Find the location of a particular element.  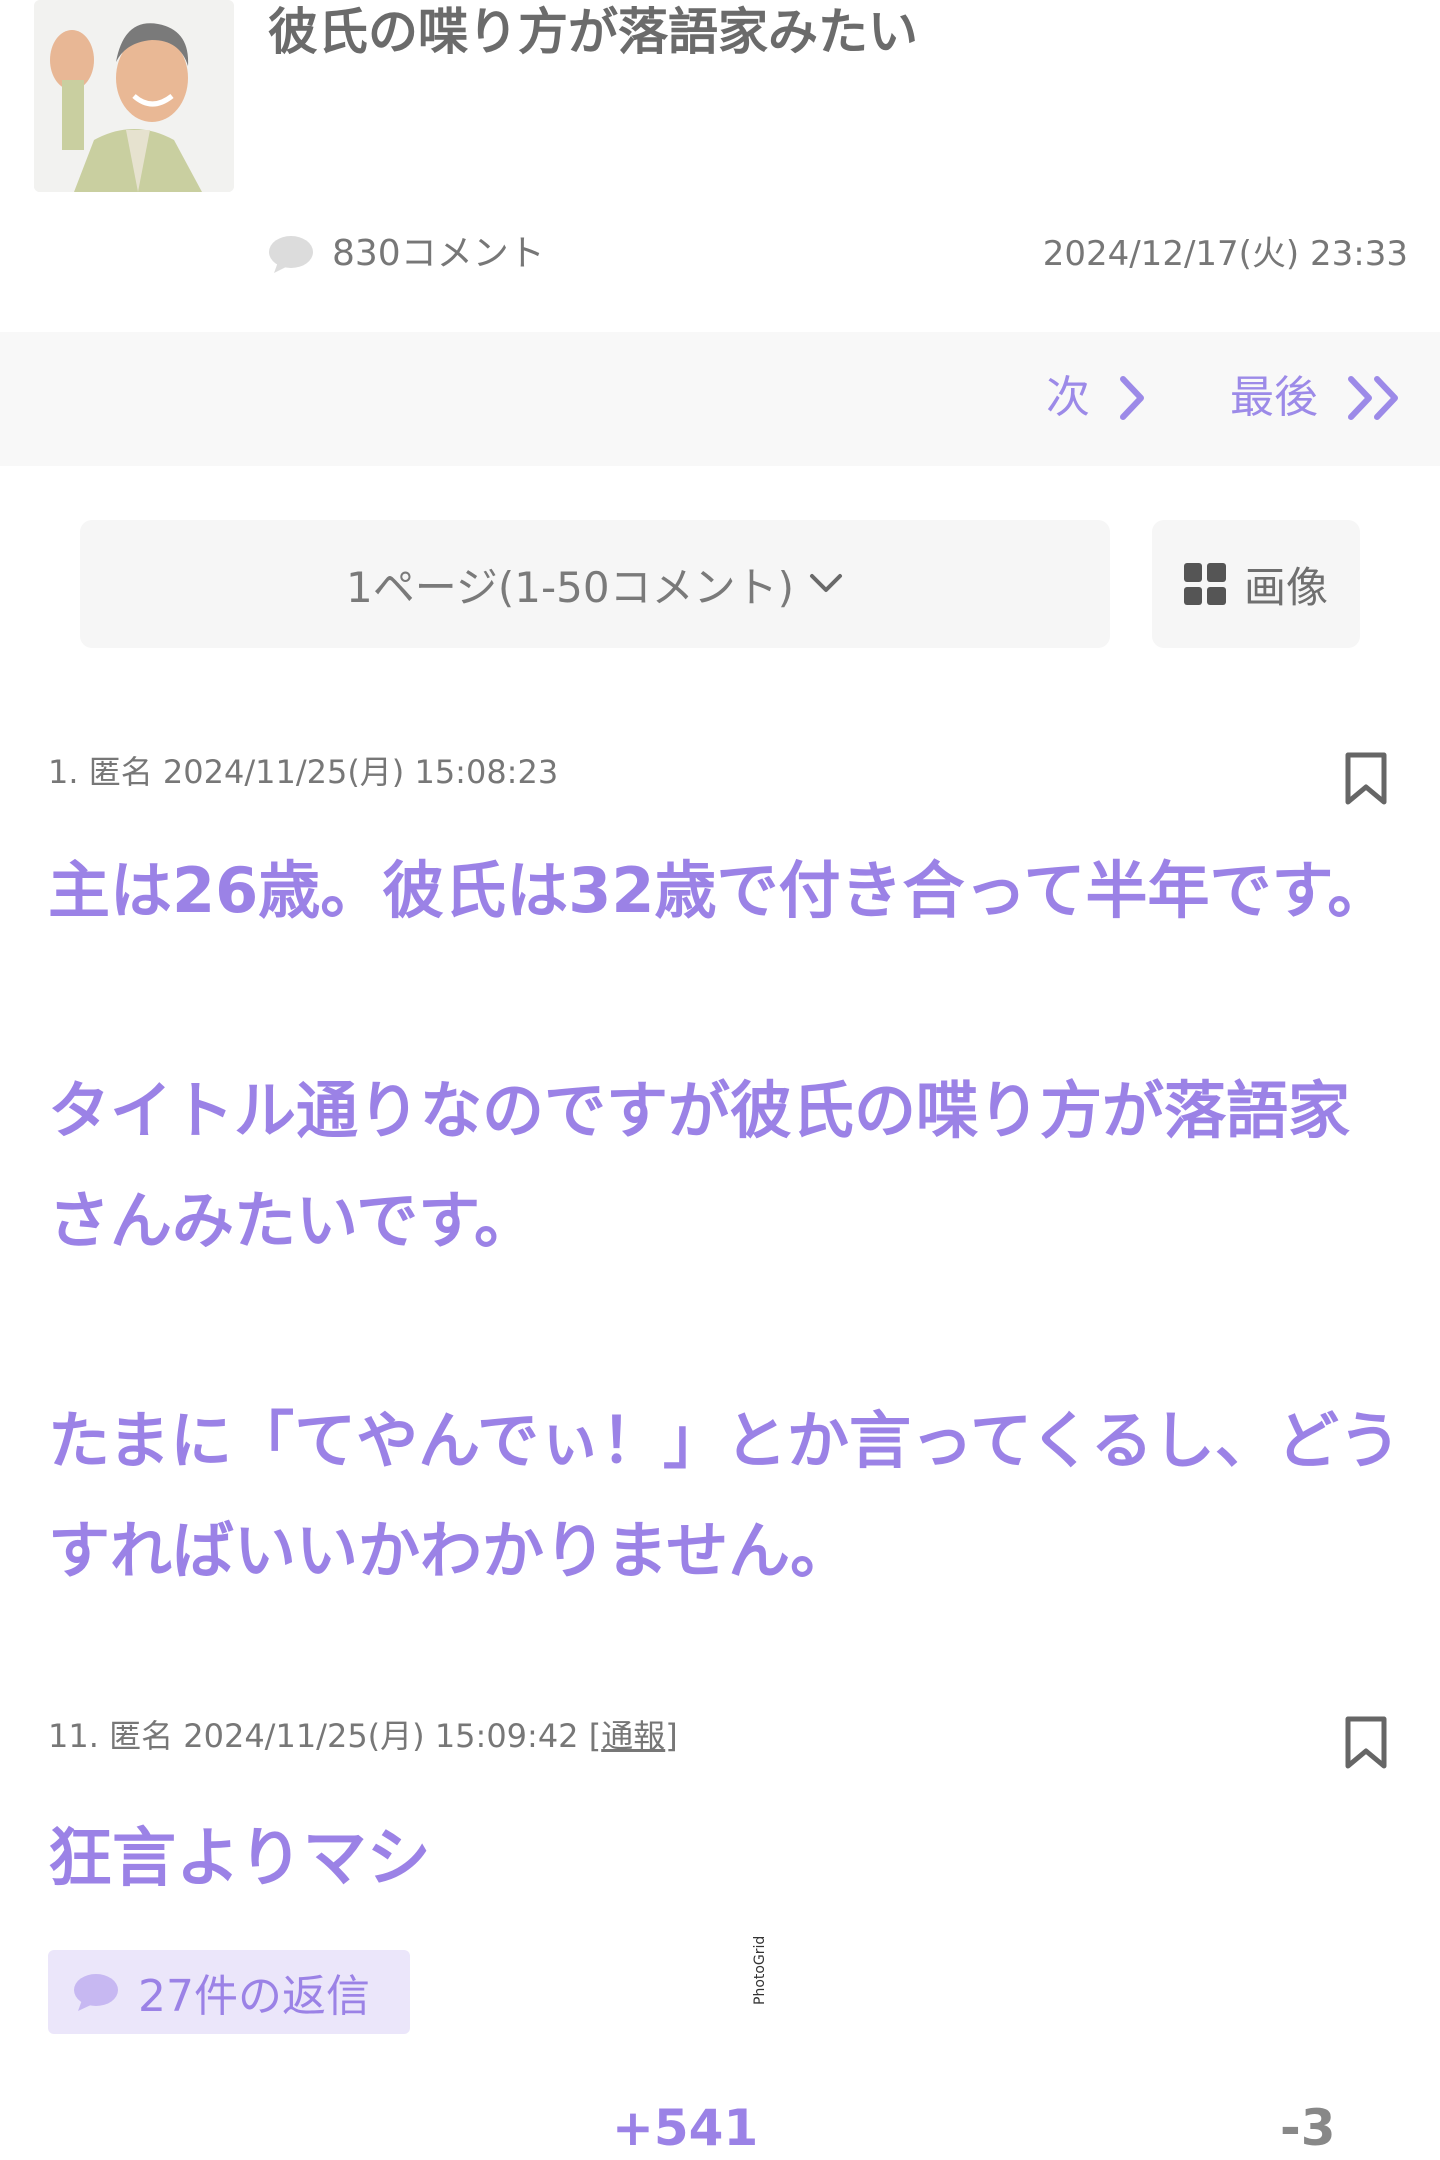

replies-button: 27件の返信 is located at coordinates (229, 1992).